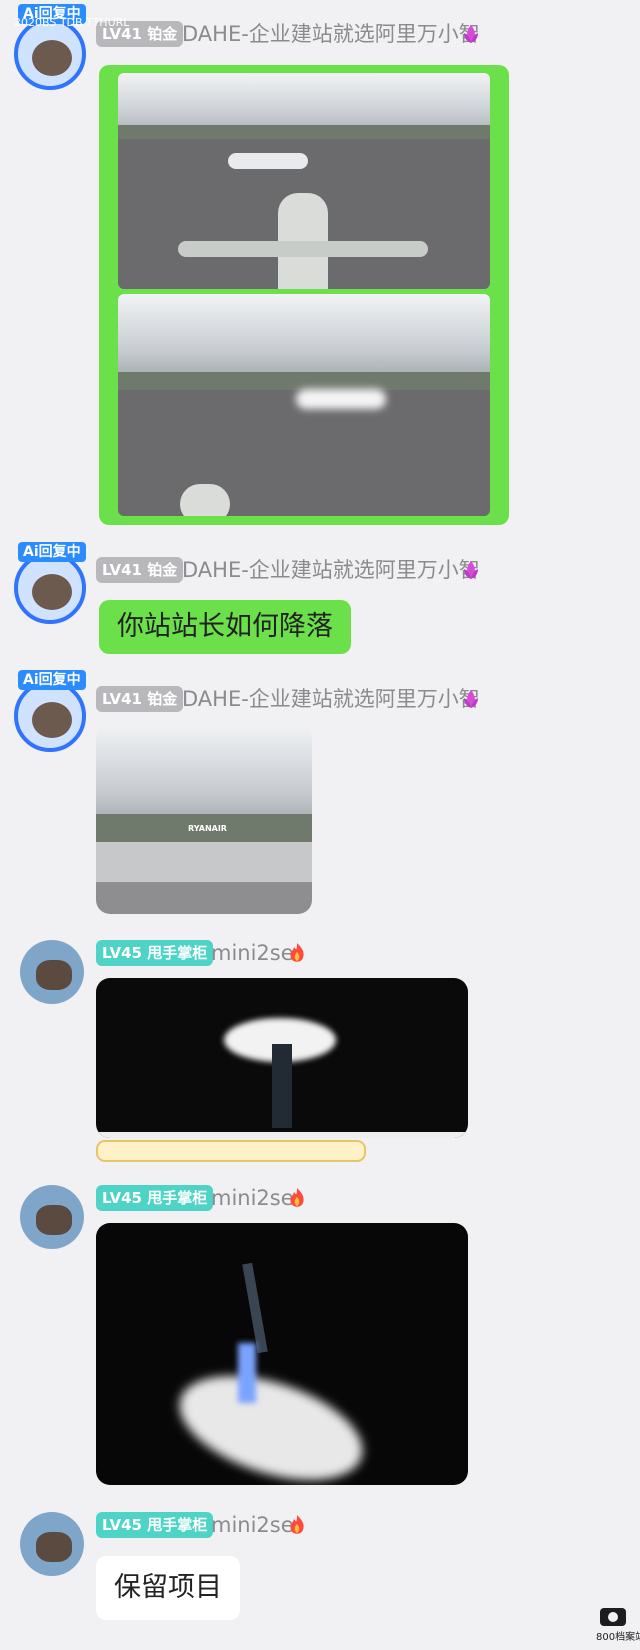 This screenshot has width=640, height=1650. Describe the element at coordinates (225, 627) in the screenshot. I see `message-bubble: 你站站长如何降落` at that location.